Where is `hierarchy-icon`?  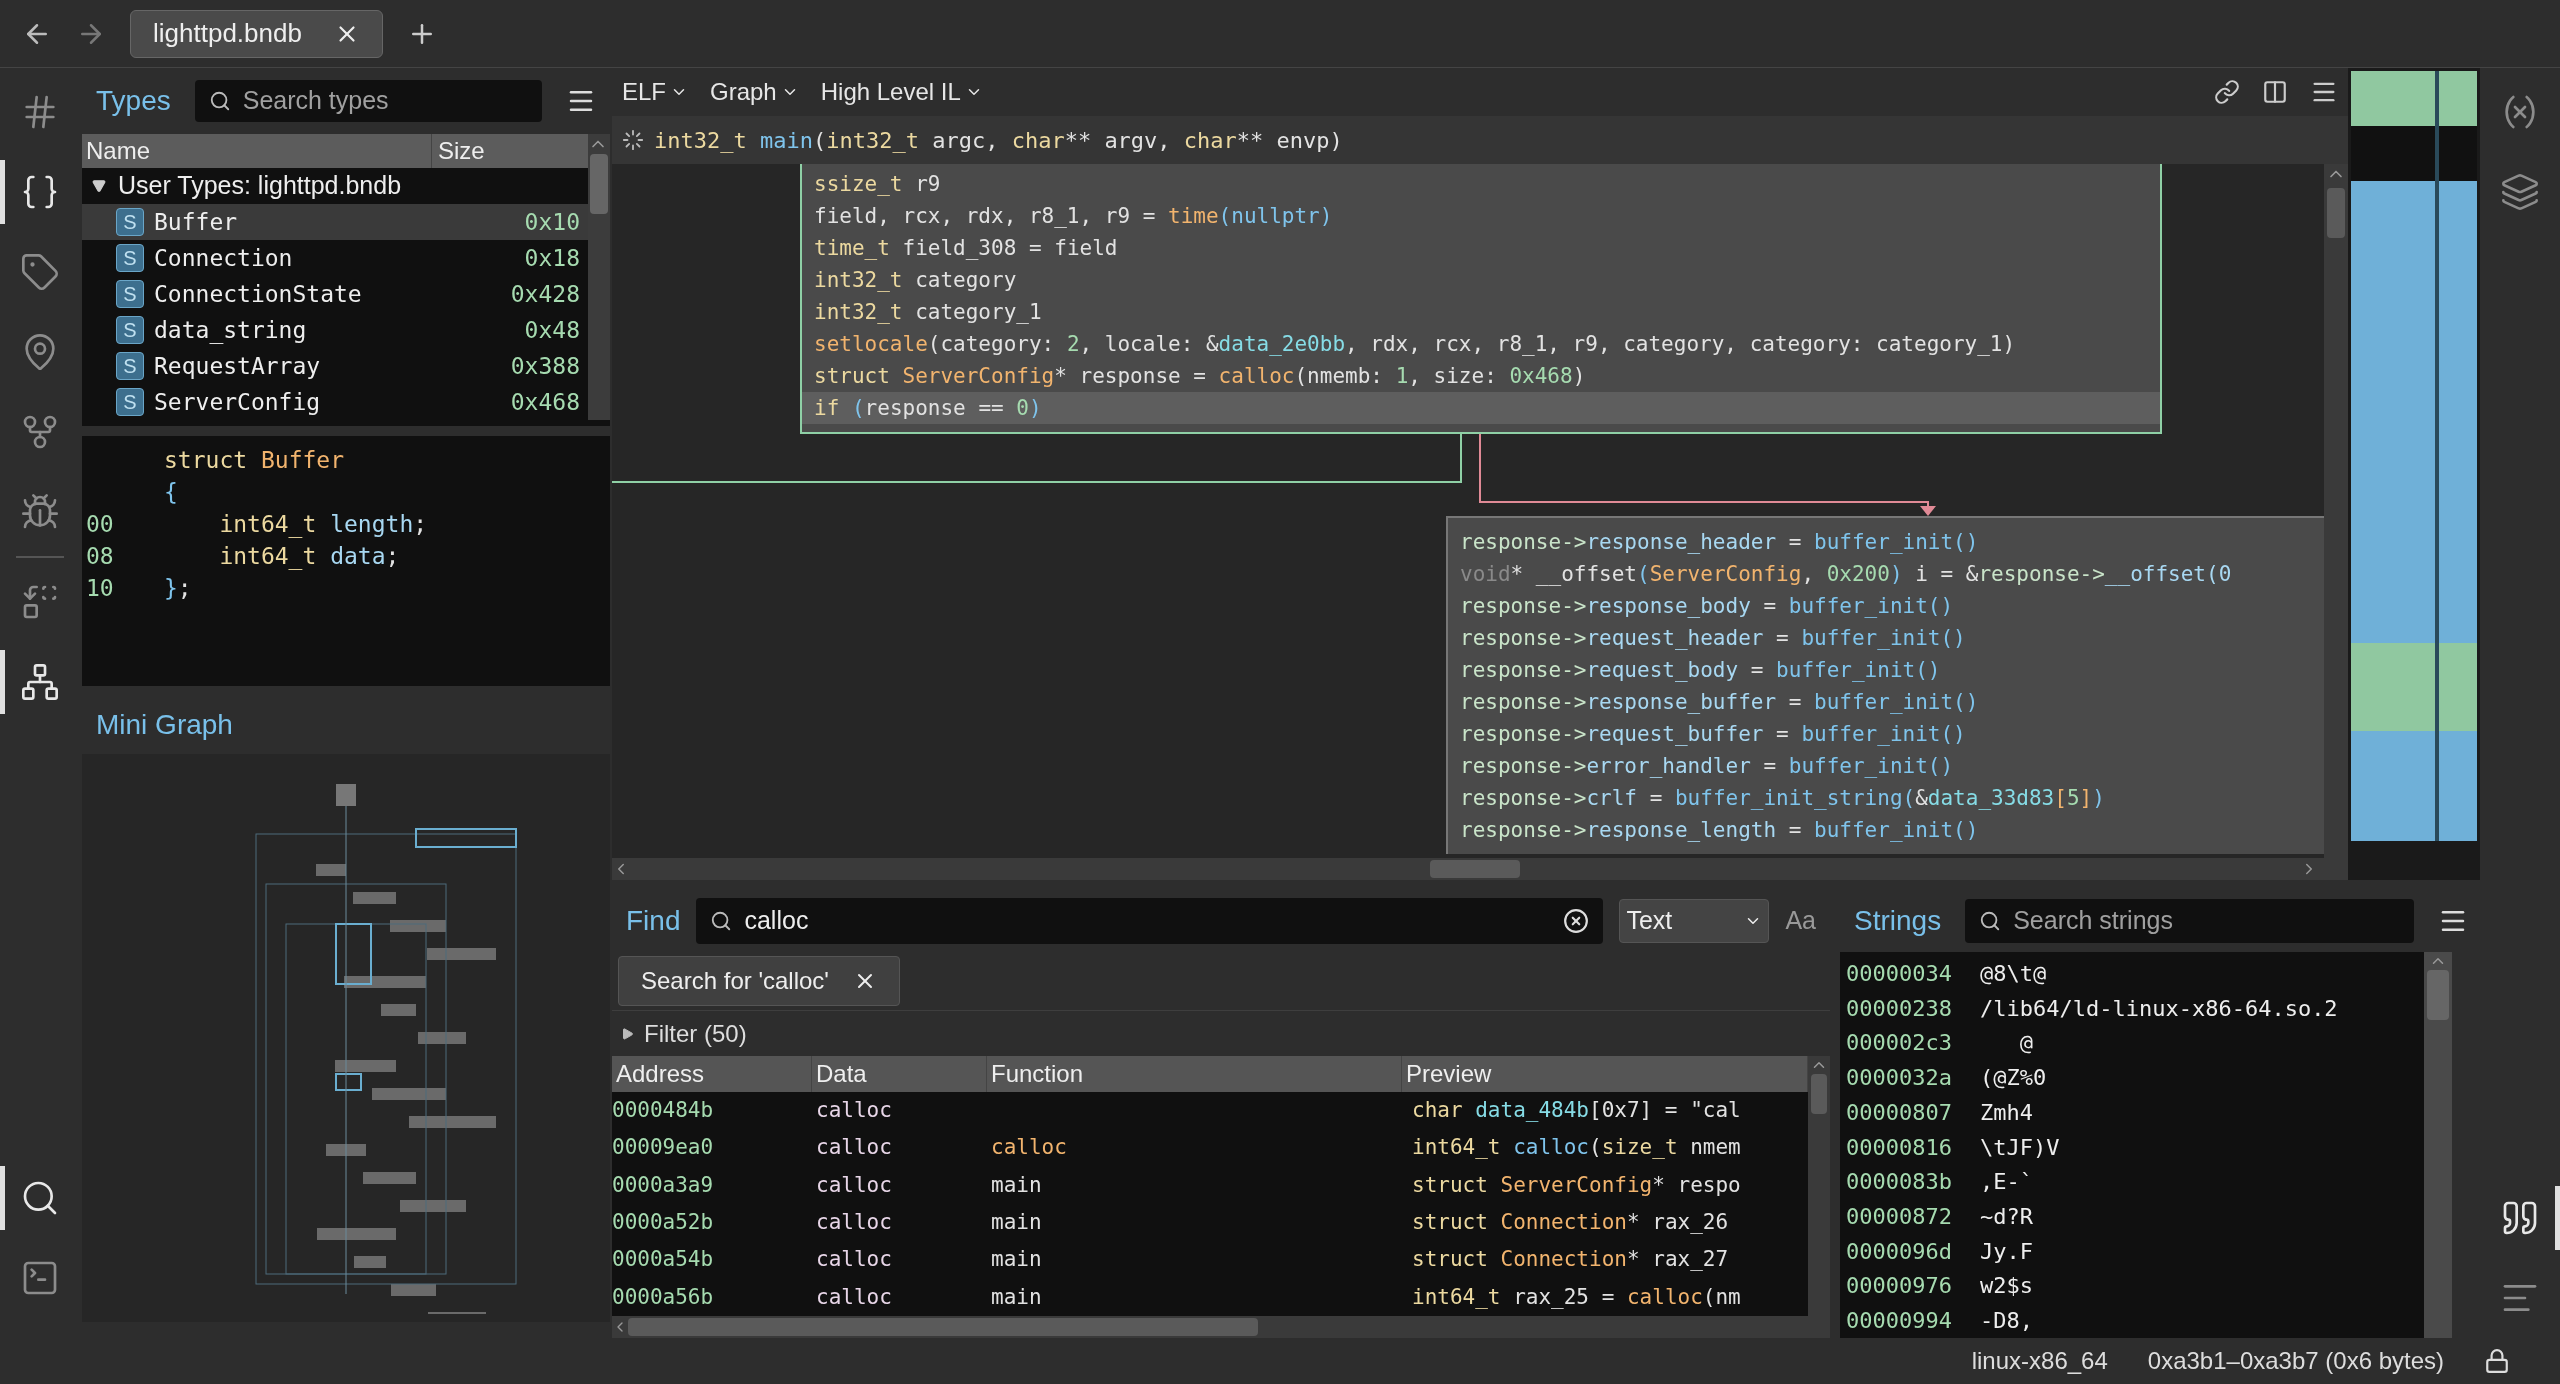 hierarchy-icon is located at coordinates (40, 682).